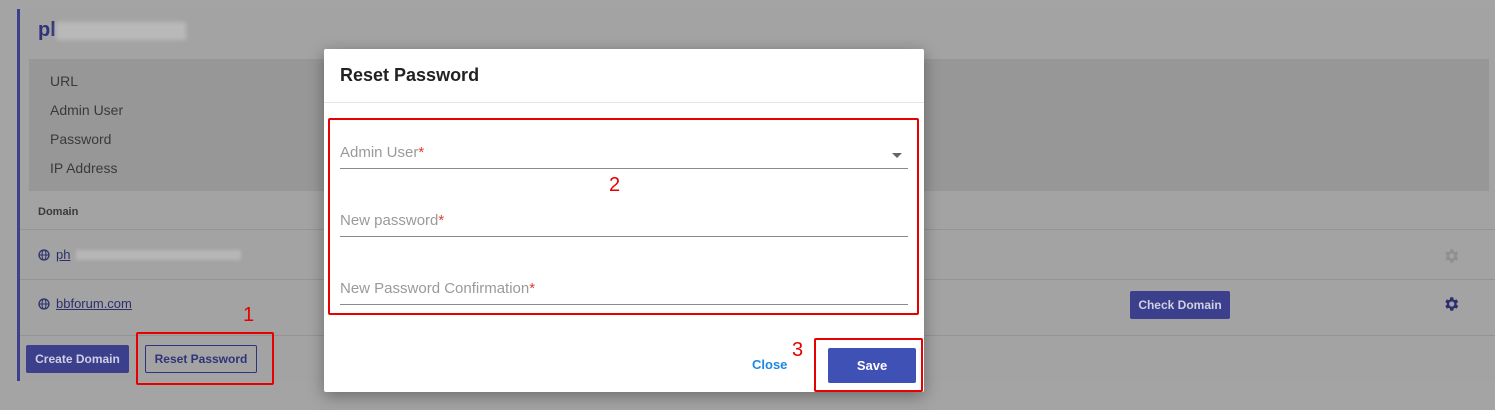 Image resolution: width=1495 pixels, height=410 pixels. What do you see at coordinates (624, 102) in the screenshot?
I see `modal-divider` at bounding box center [624, 102].